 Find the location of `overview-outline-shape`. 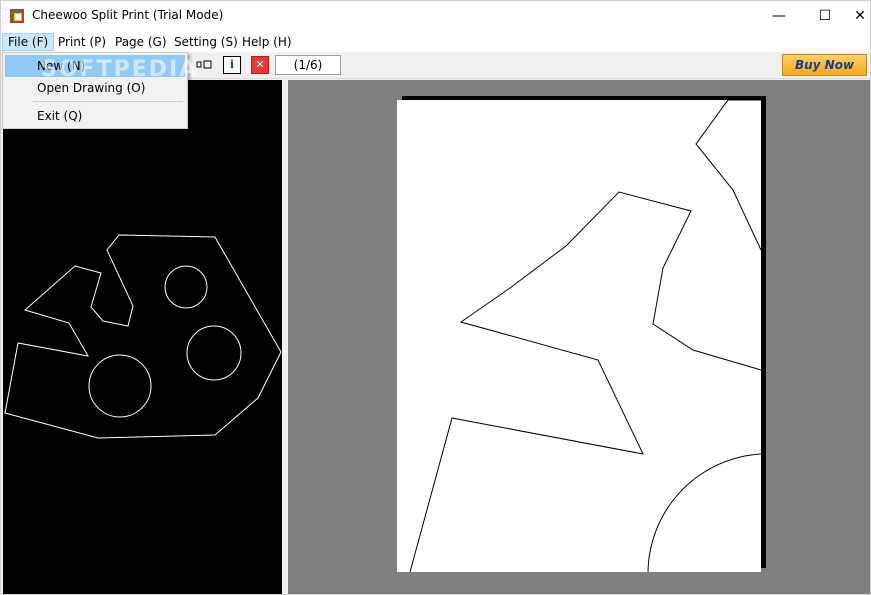

overview-outline-shape is located at coordinates (143, 336).